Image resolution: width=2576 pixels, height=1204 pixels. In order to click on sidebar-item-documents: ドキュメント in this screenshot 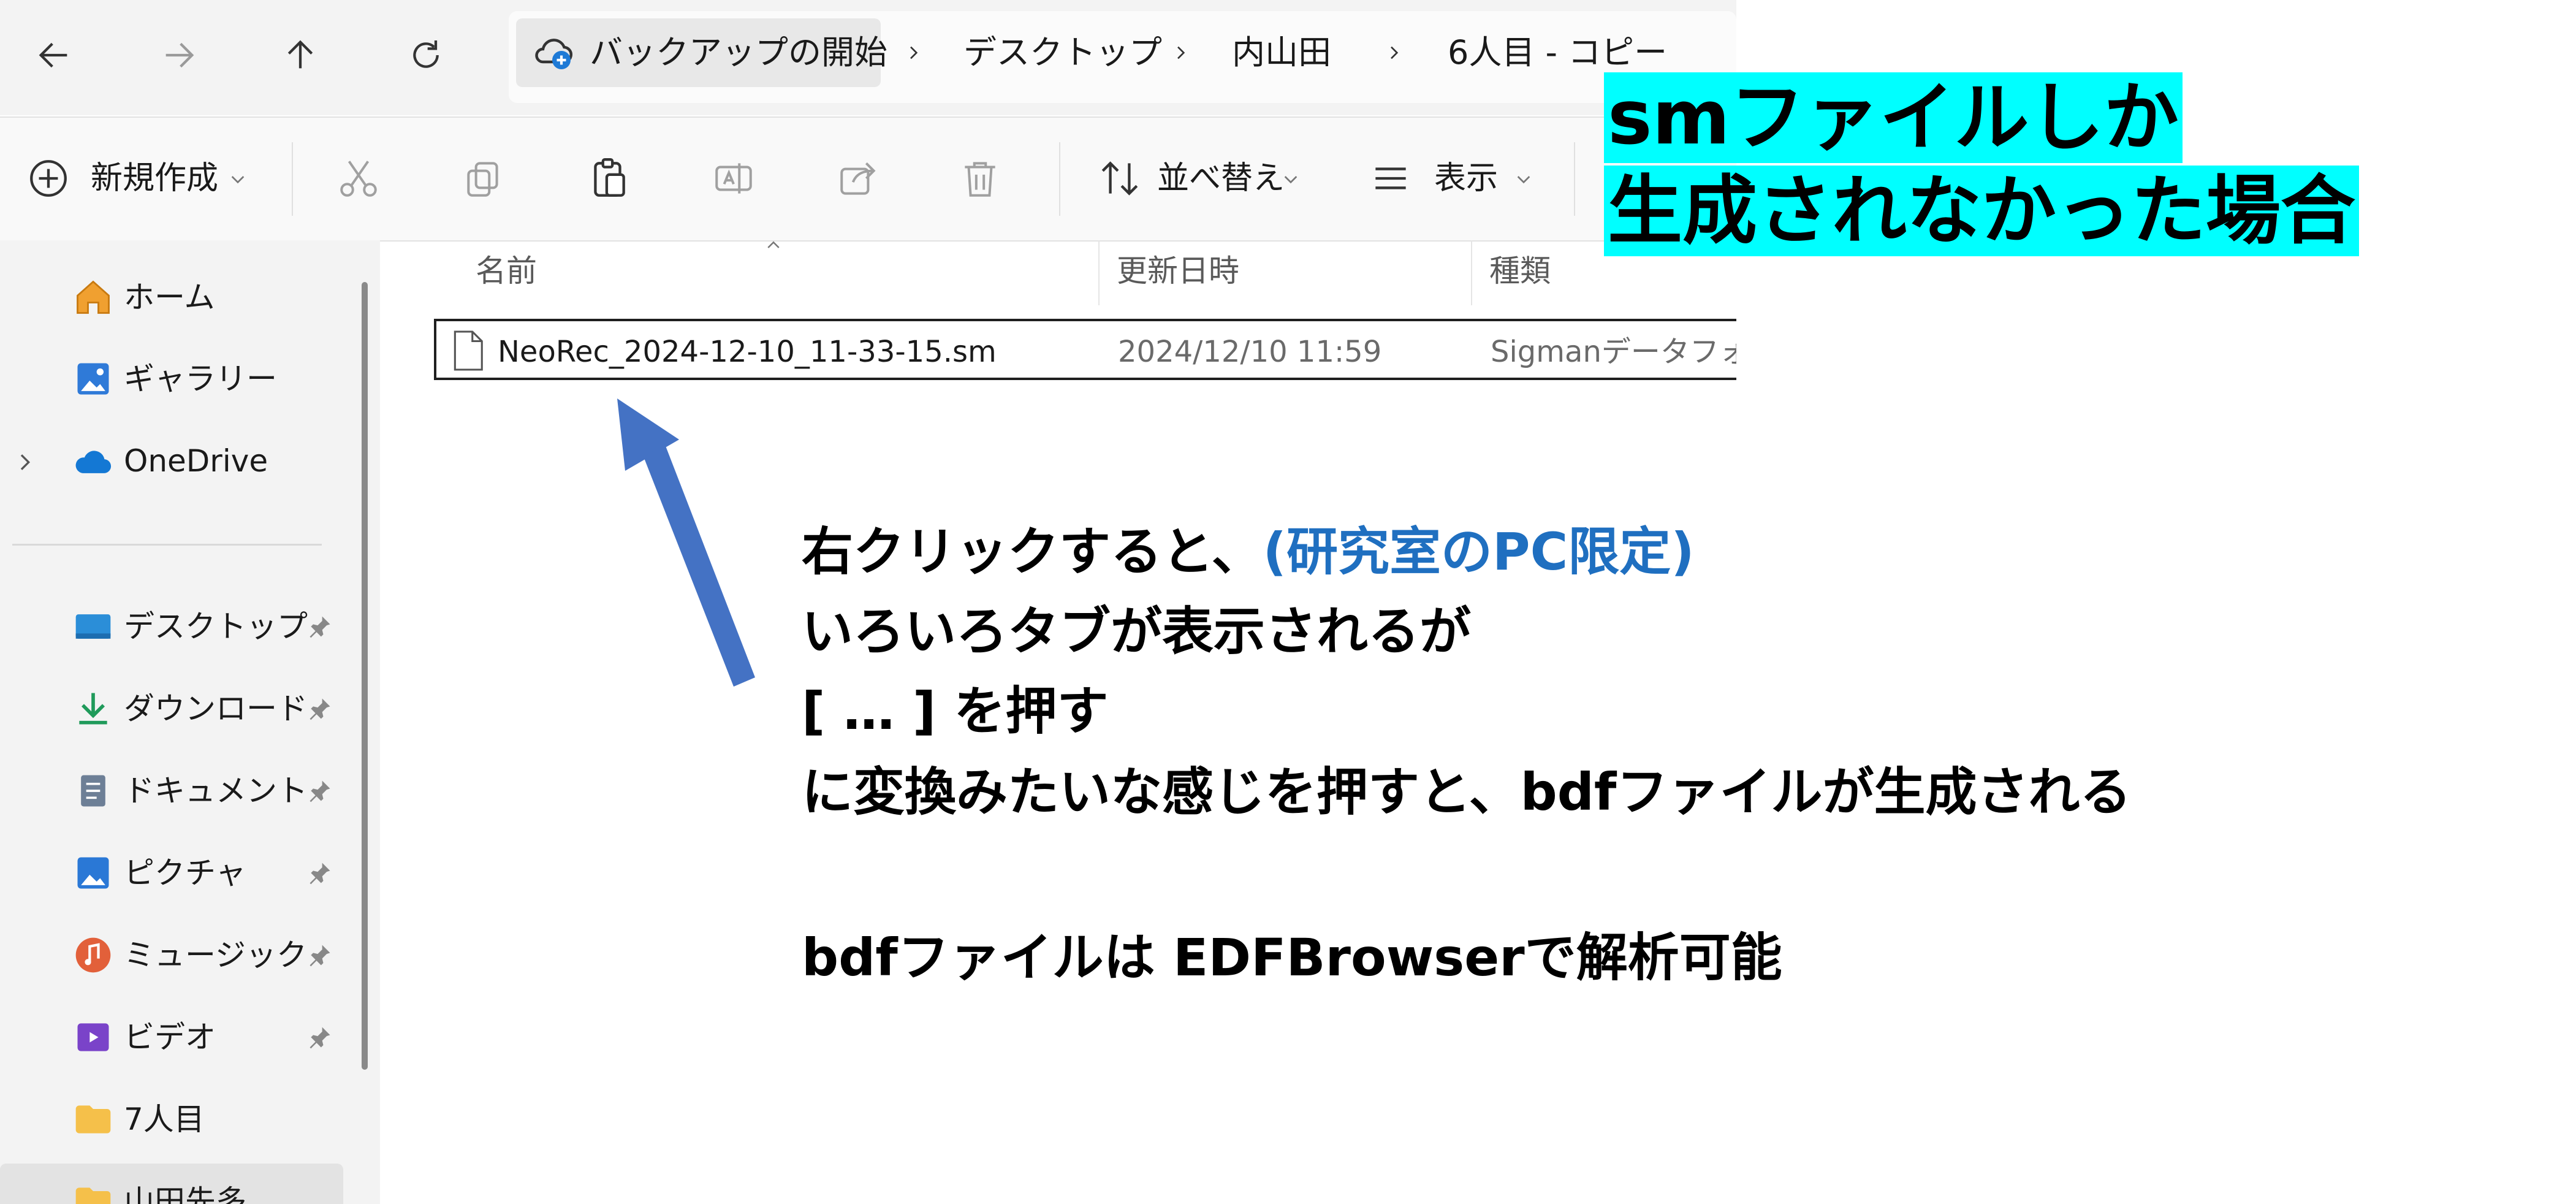, I will do `click(177, 791)`.